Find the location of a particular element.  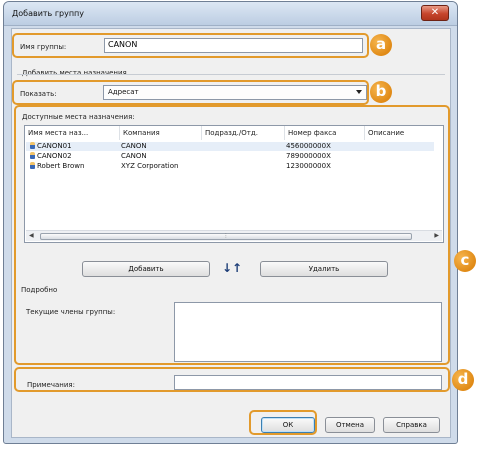

title-bar: Добавить группу ✕ is located at coordinates (230, 14).